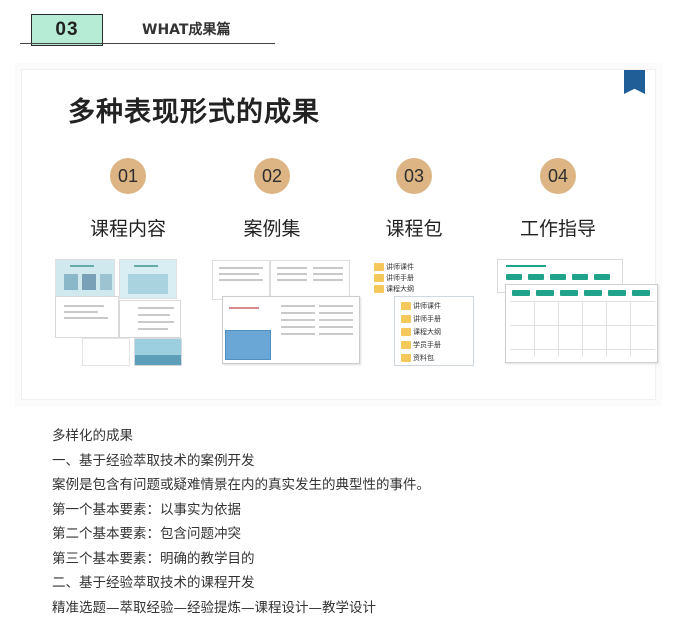  Describe the element at coordinates (128, 199) in the screenshot. I see `result-item-course-content: 01 课程内容` at that location.